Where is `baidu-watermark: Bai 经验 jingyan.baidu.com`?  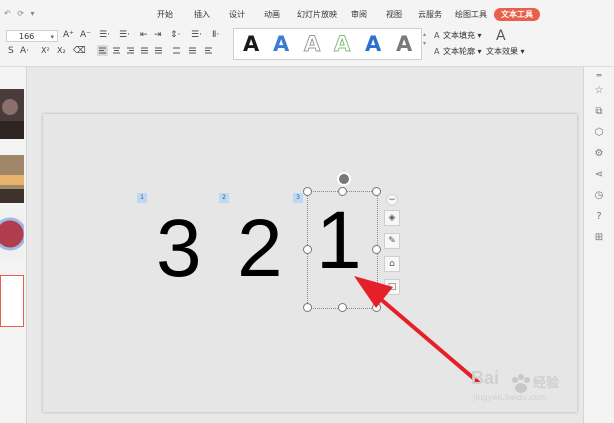
baidu-watermark: Bai 经验 jingyan.baidu.com is located at coordinates (526, 386).